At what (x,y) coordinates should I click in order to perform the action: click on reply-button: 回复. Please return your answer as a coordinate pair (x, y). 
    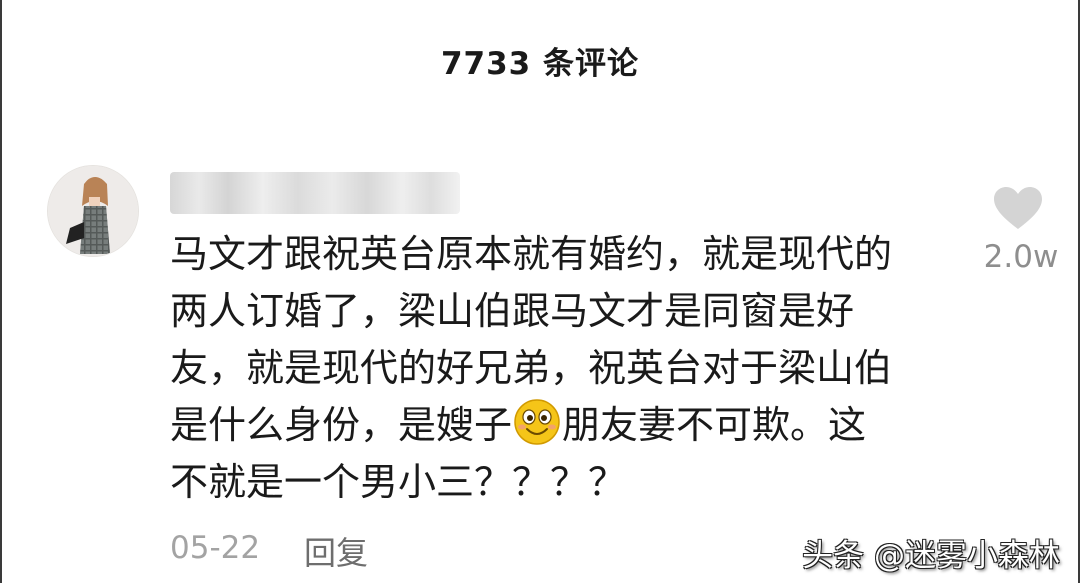
    Looking at the image, I should click on (336, 551).